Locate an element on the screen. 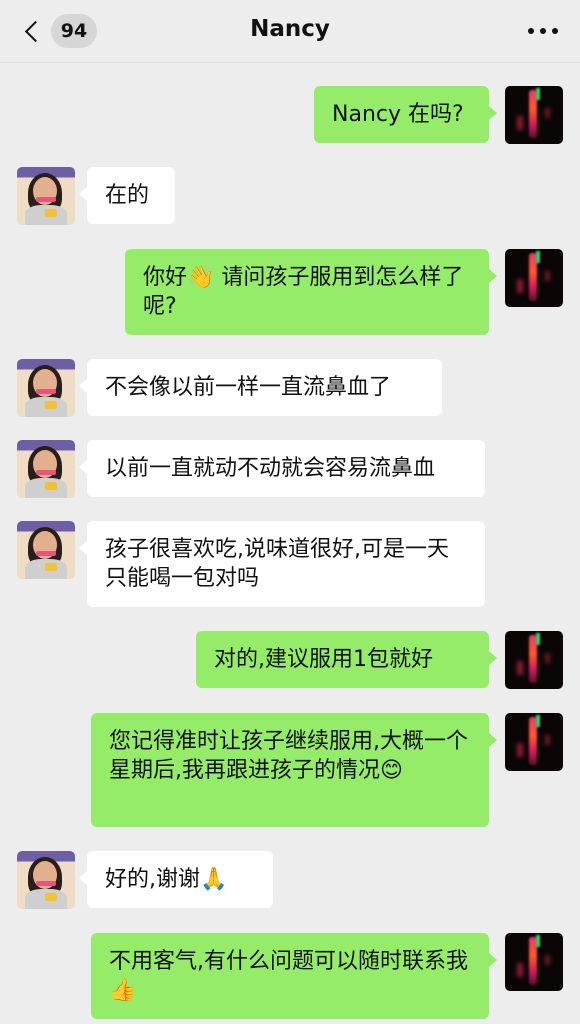  message-bubble-outgoing: Nancy 在吗? is located at coordinates (405, 114).